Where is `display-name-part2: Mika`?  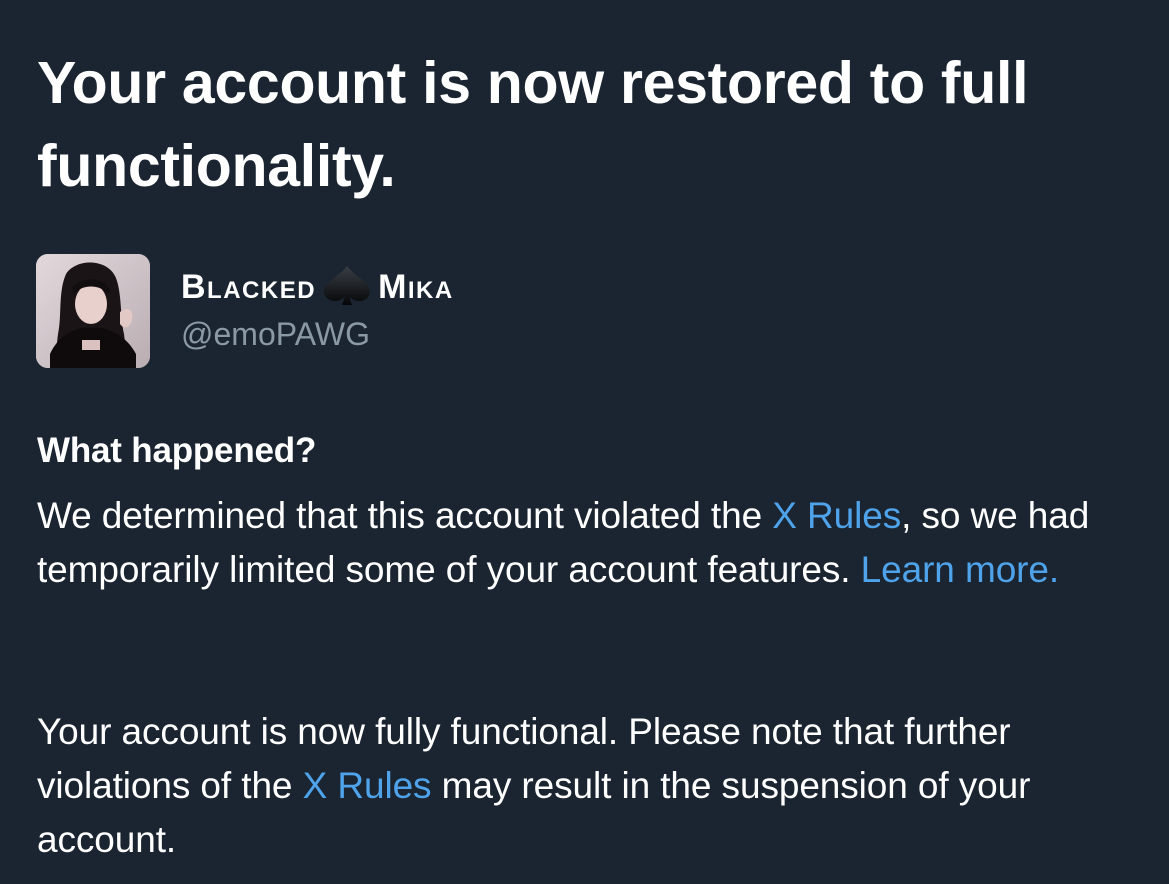 display-name-part2: Mika is located at coordinates (416, 287).